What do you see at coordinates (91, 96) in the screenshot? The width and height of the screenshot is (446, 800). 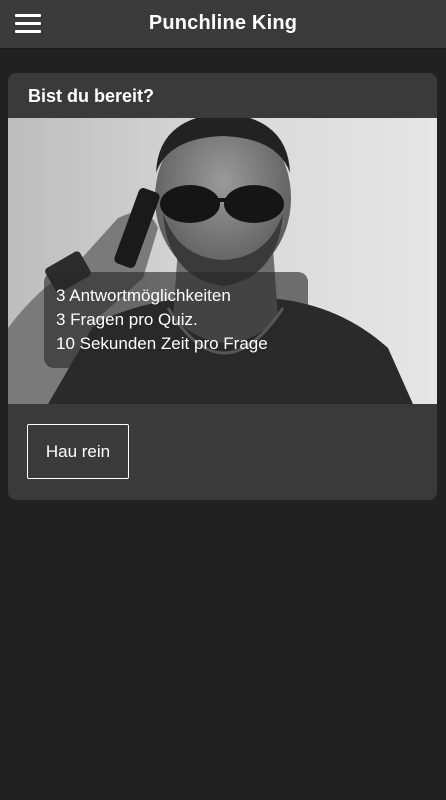 I see `card-title: Bist du bereit?` at bounding box center [91, 96].